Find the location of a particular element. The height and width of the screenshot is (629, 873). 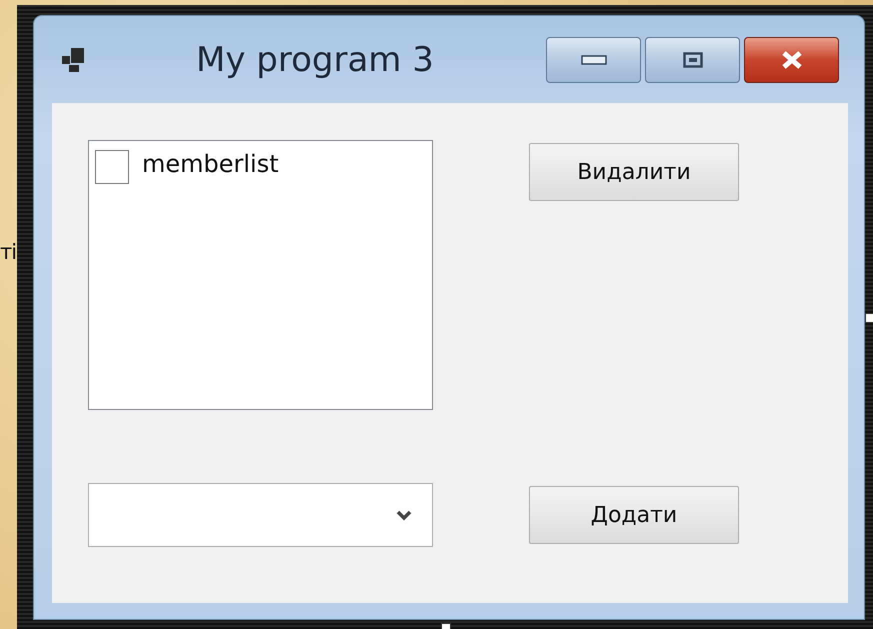

maximize-button is located at coordinates (692, 59).